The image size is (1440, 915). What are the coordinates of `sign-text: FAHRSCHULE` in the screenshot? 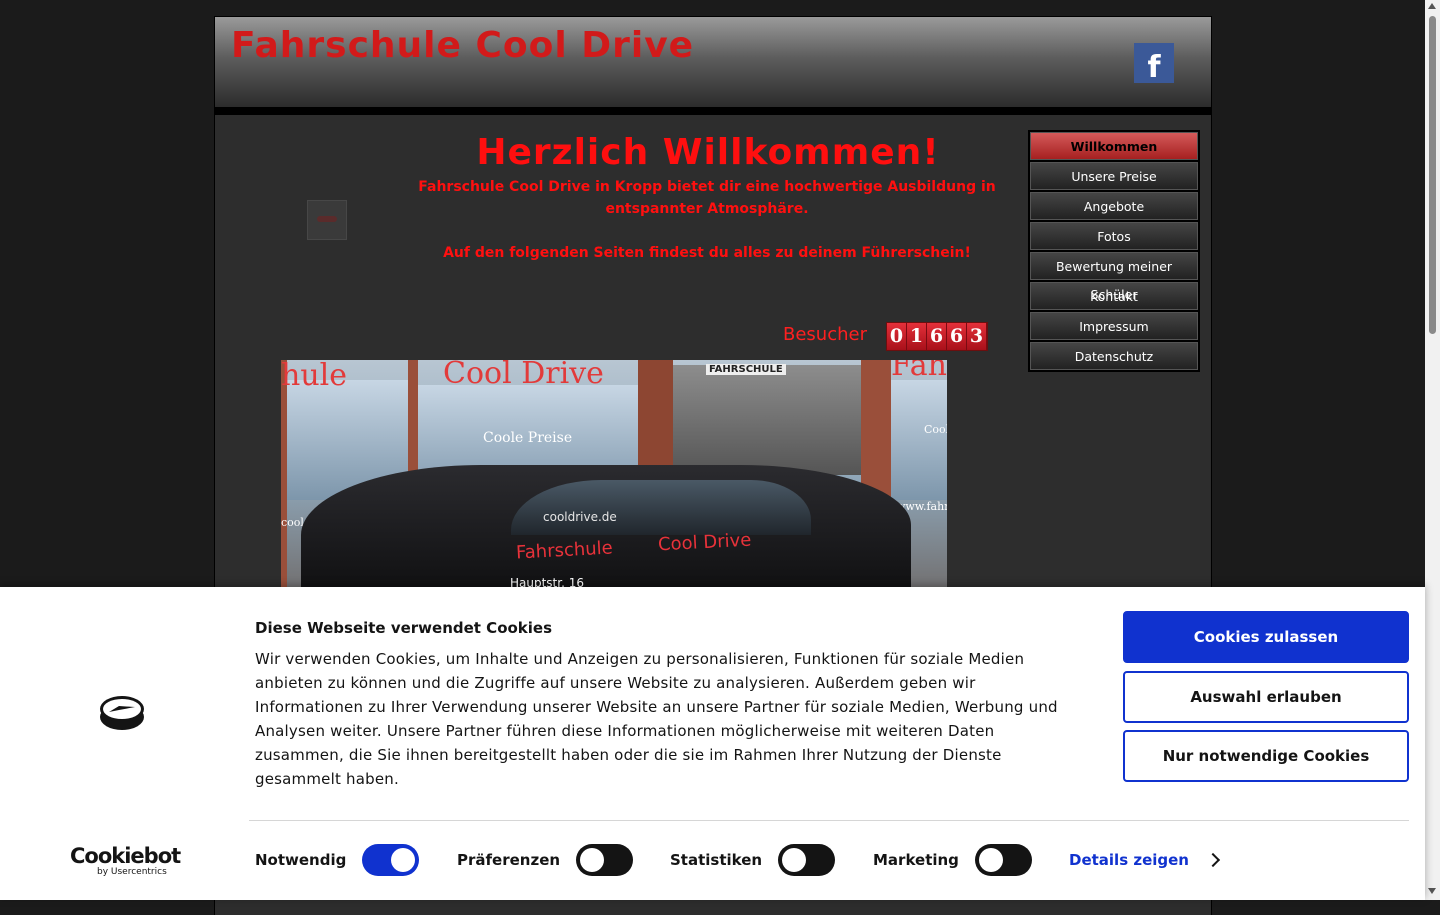 It's located at (746, 369).